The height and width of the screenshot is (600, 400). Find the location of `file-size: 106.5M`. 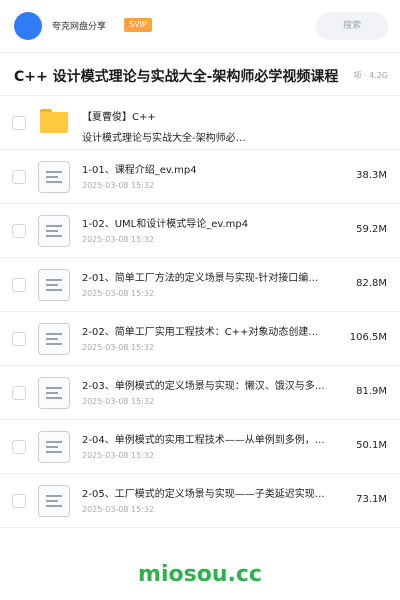

file-size: 106.5M is located at coordinates (368, 337).